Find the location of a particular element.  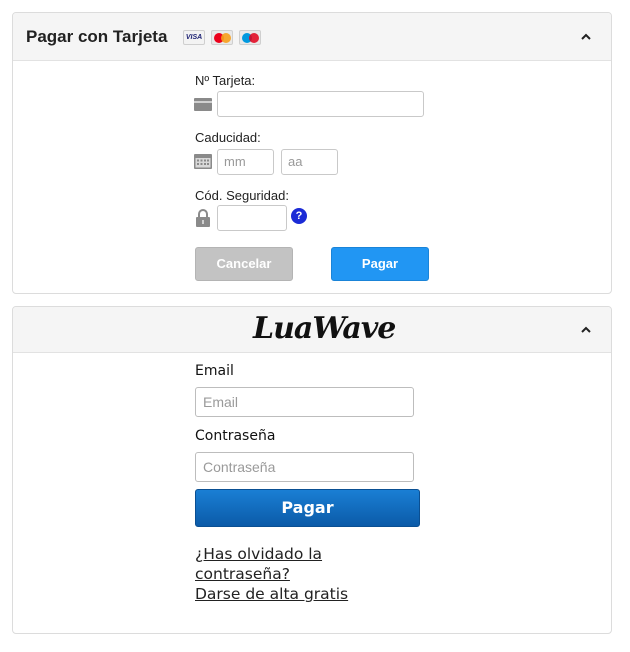

card-number-input is located at coordinates (320, 104).